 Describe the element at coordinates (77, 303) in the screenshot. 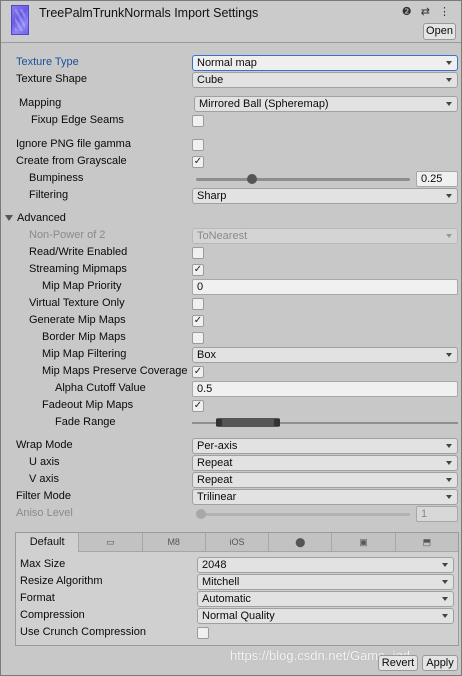

I see `virtual-texture-only-label: Virtual Texture Only` at that location.